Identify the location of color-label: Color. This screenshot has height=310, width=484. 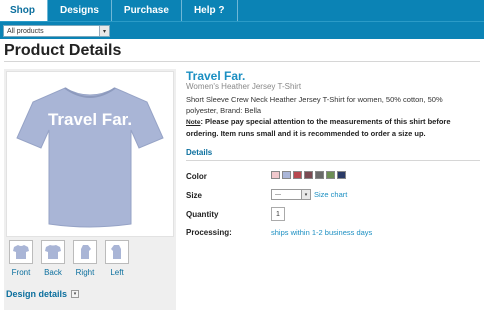
(196, 176).